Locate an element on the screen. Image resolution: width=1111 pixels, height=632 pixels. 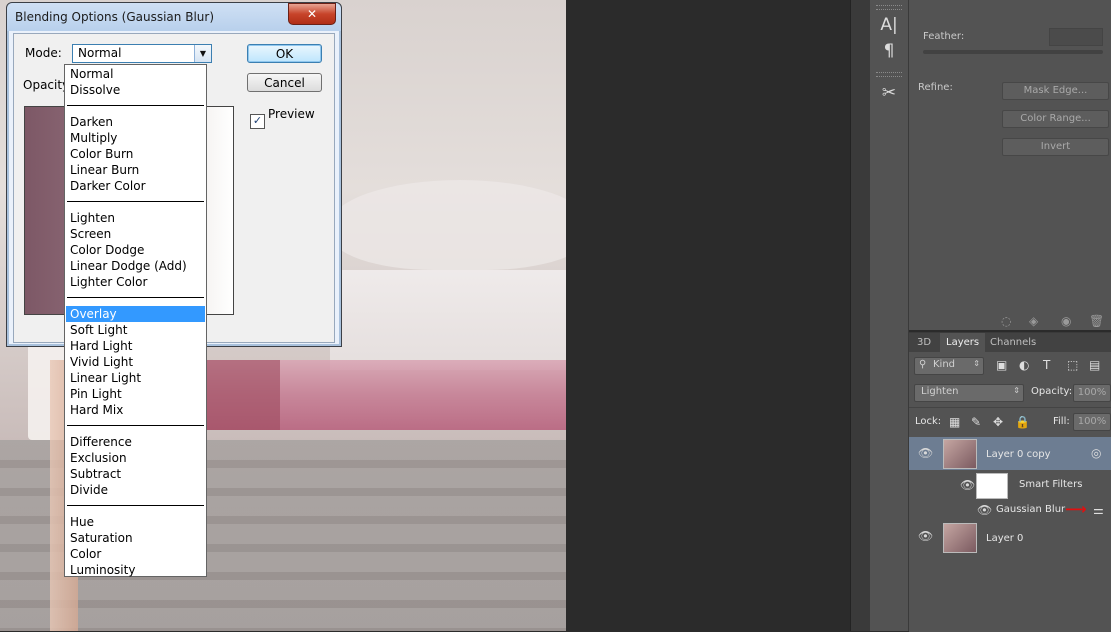
dialog-title: Blending Options (Gaussian Blur) is located at coordinates (114, 17).